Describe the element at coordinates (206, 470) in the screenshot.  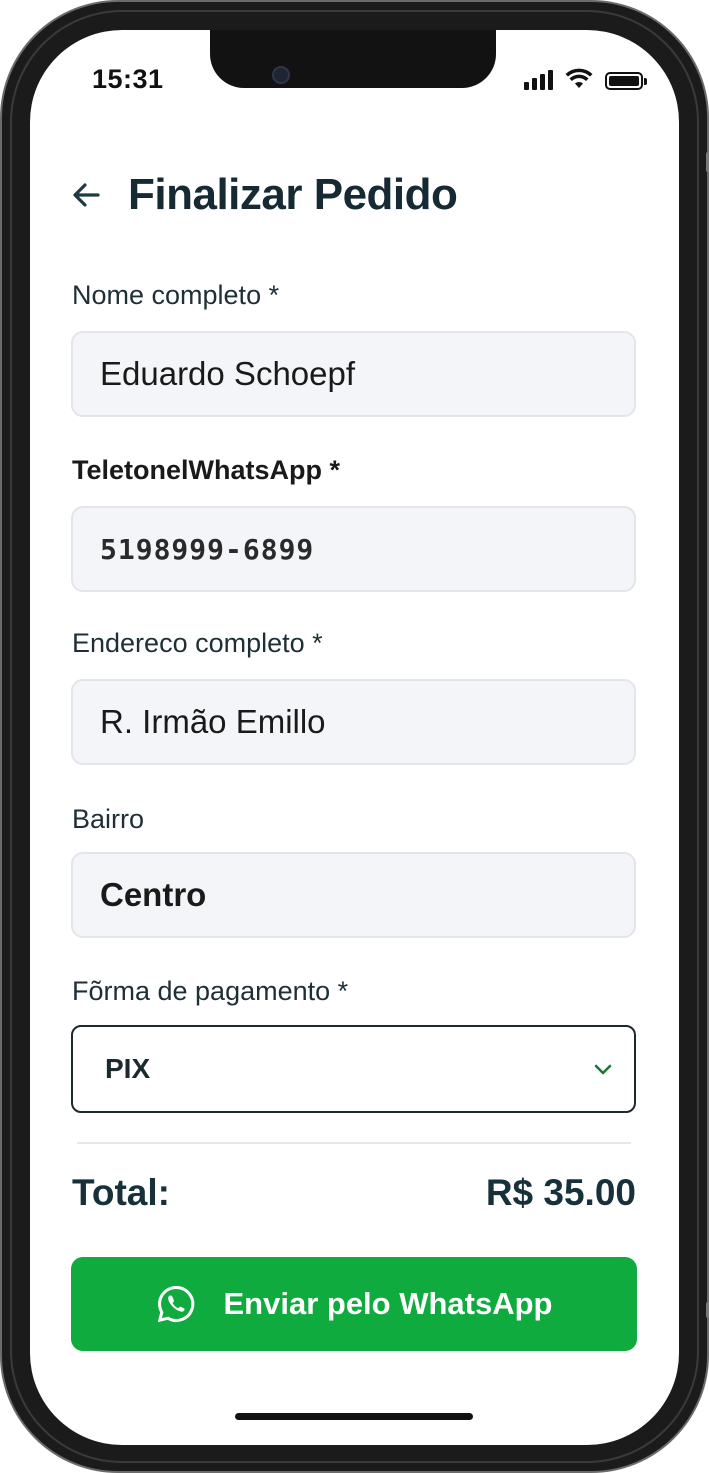
I see `phone-label: TeletonelWhatsApp *` at that location.